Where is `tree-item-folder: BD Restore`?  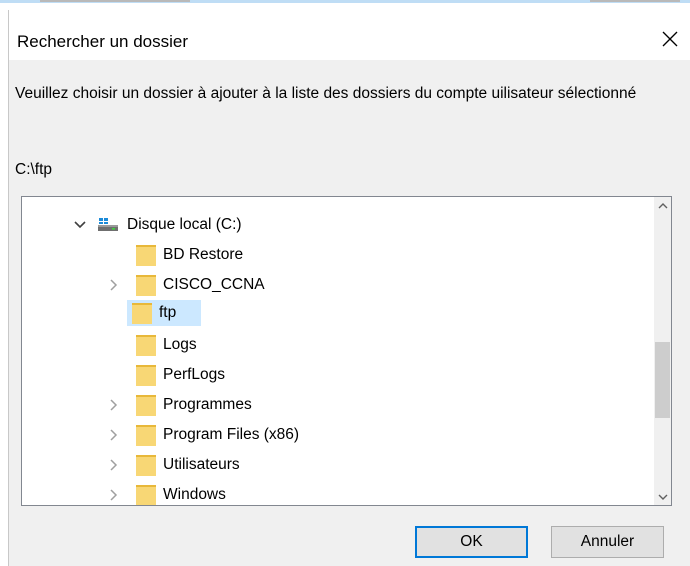 tree-item-folder: BD Restore is located at coordinates (189, 255).